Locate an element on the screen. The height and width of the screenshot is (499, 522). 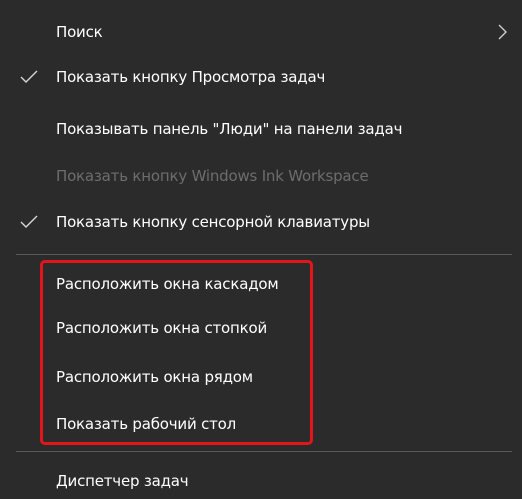
menu-item-label: Поиск is located at coordinates (79, 32).